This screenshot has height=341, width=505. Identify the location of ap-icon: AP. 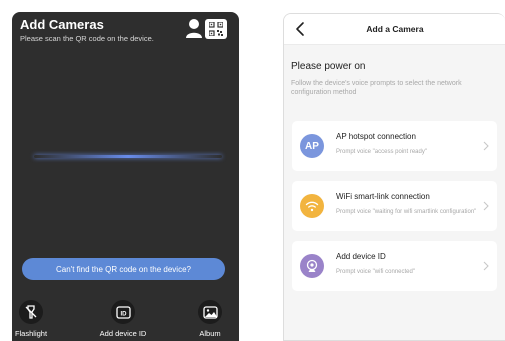
(312, 146).